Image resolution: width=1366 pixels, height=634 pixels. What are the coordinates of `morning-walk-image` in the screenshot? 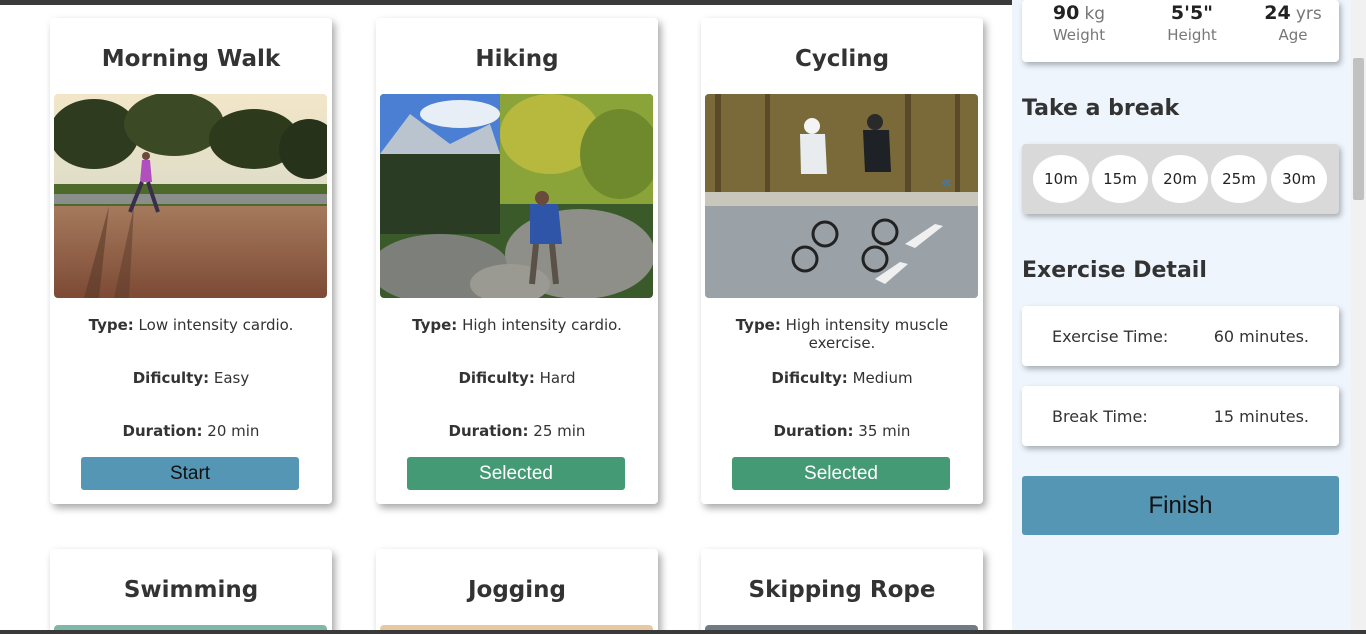 It's located at (190, 196).